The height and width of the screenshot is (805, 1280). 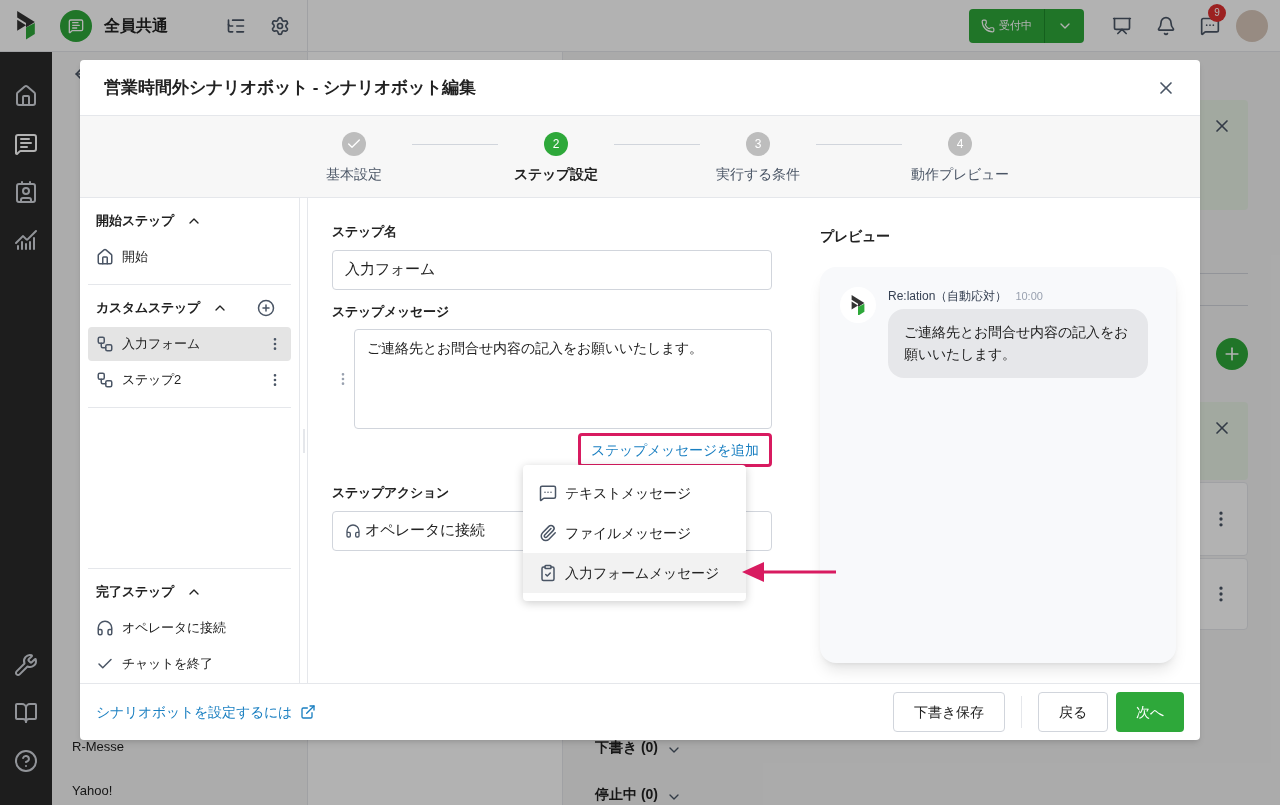 What do you see at coordinates (189, 664) in the screenshot?
I see `step-item: チャットを終了` at bounding box center [189, 664].